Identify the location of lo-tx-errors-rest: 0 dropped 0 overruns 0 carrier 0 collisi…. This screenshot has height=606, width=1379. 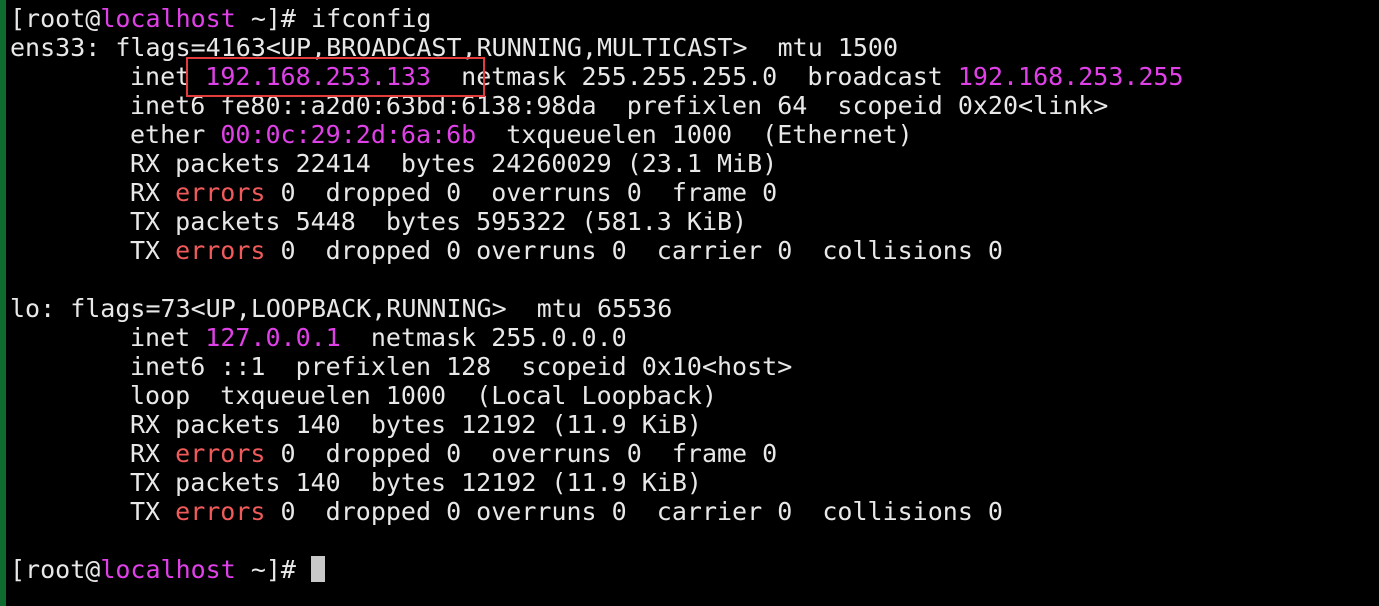
(634, 511).